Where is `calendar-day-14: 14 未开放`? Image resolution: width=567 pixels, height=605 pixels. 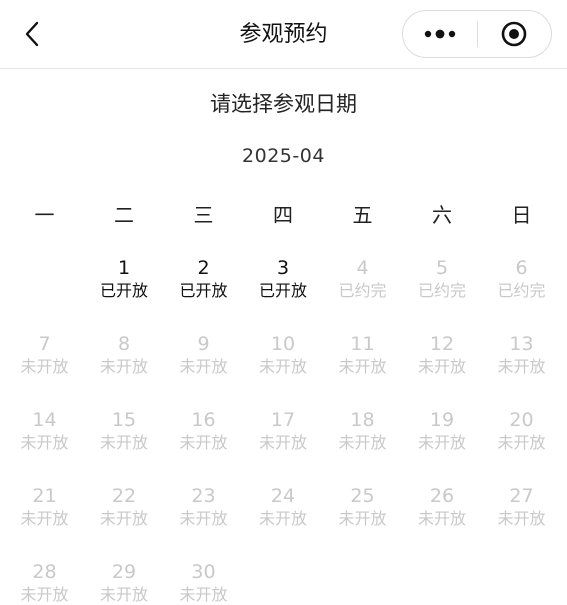
calendar-day-14: 14 未开放 is located at coordinates (44, 439).